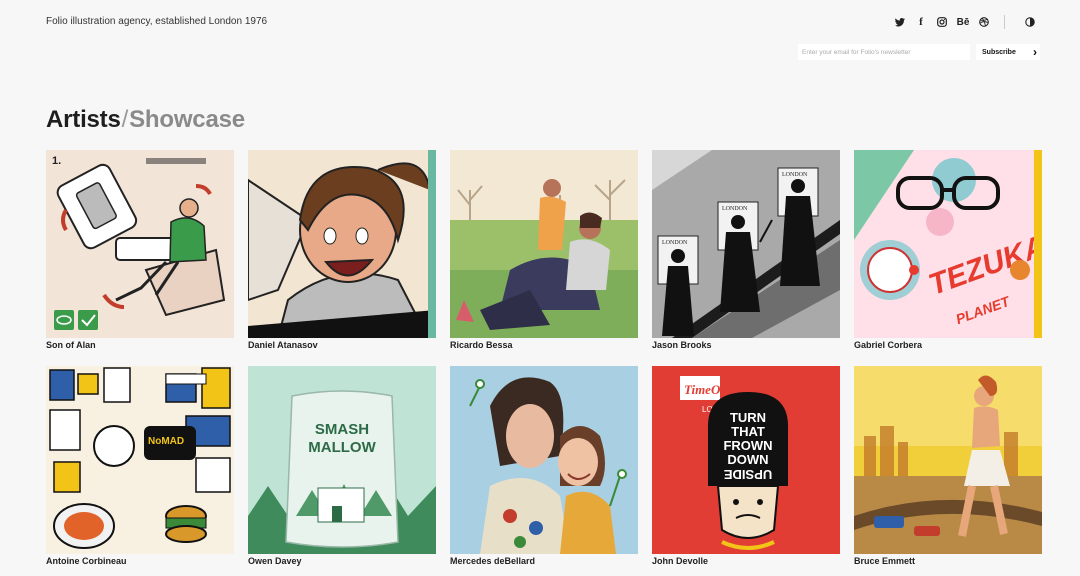 Image resolution: width=1080 pixels, height=576 pixels. Describe the element at coordinates (746, 345) in the screenshot. I see `artist-name: Jason Brooks` at that location.